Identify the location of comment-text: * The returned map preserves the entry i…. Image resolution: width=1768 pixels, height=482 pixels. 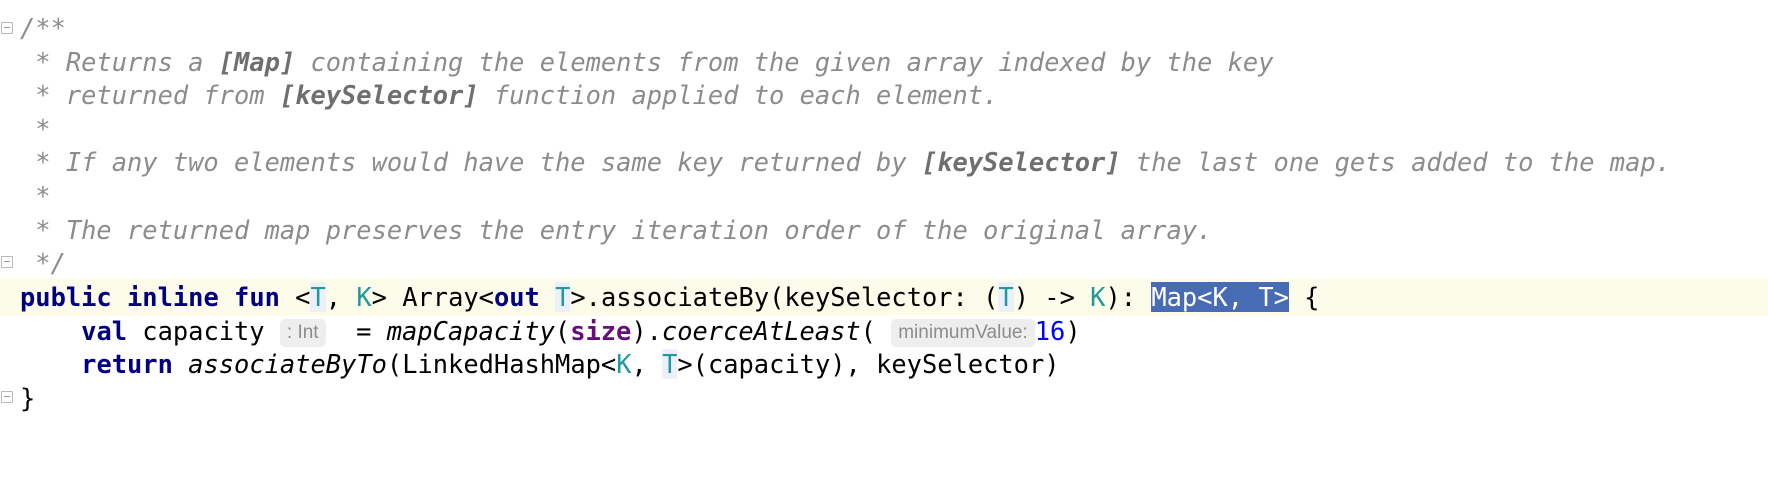
(616, 230).